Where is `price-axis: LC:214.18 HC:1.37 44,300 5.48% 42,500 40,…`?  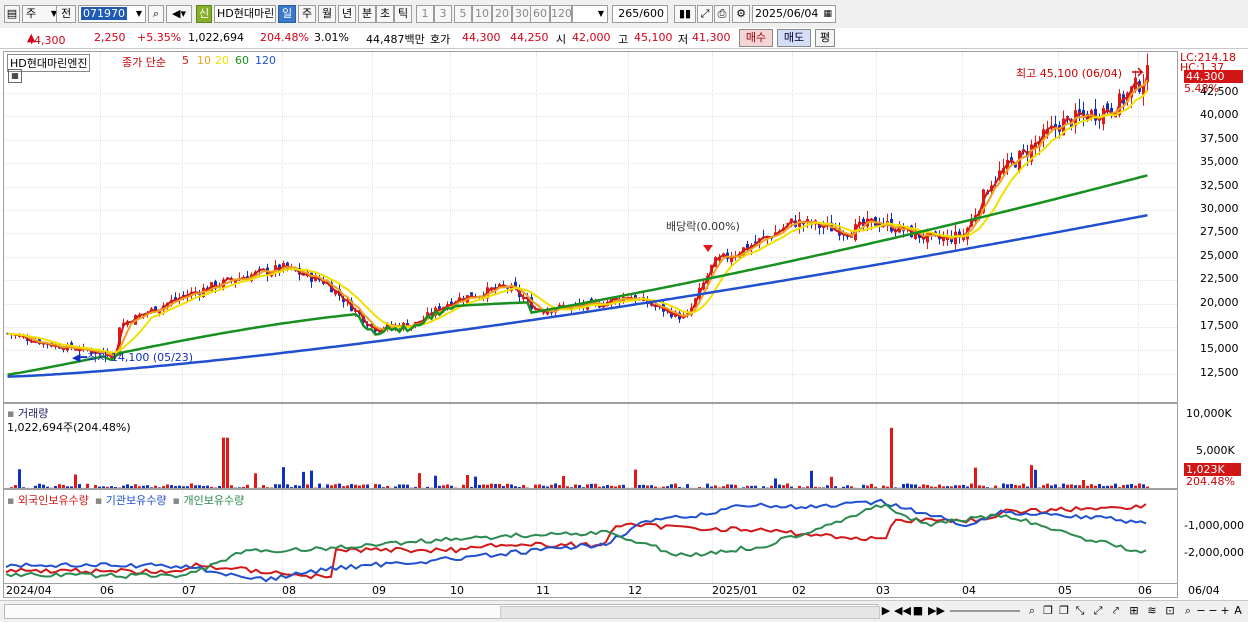 price-axis: LC:214.18 HC:1.37 44,300 5.48% 42,500 40,… is located at coordinates (1214, 227).